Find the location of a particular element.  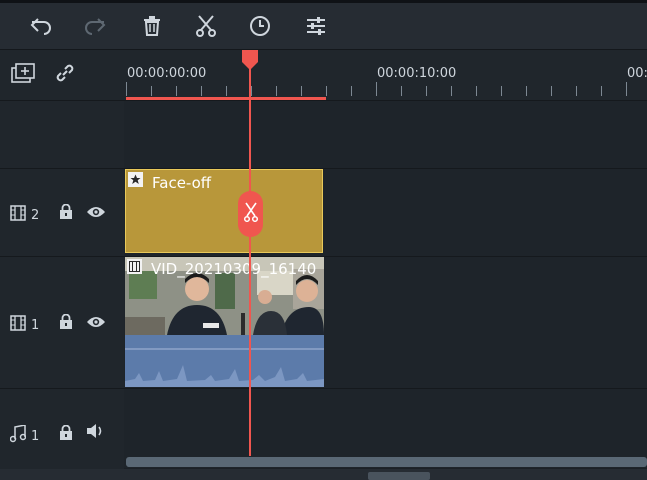

clip-name: Face-off is located at coordinates (182, 183).